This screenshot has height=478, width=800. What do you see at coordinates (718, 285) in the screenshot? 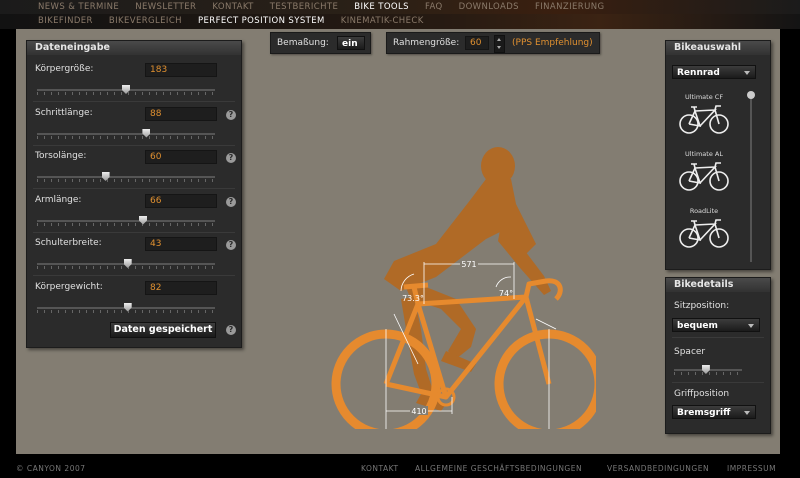
I see `bikedetails-title: Bikedetails` at bounding box center [718, 285].